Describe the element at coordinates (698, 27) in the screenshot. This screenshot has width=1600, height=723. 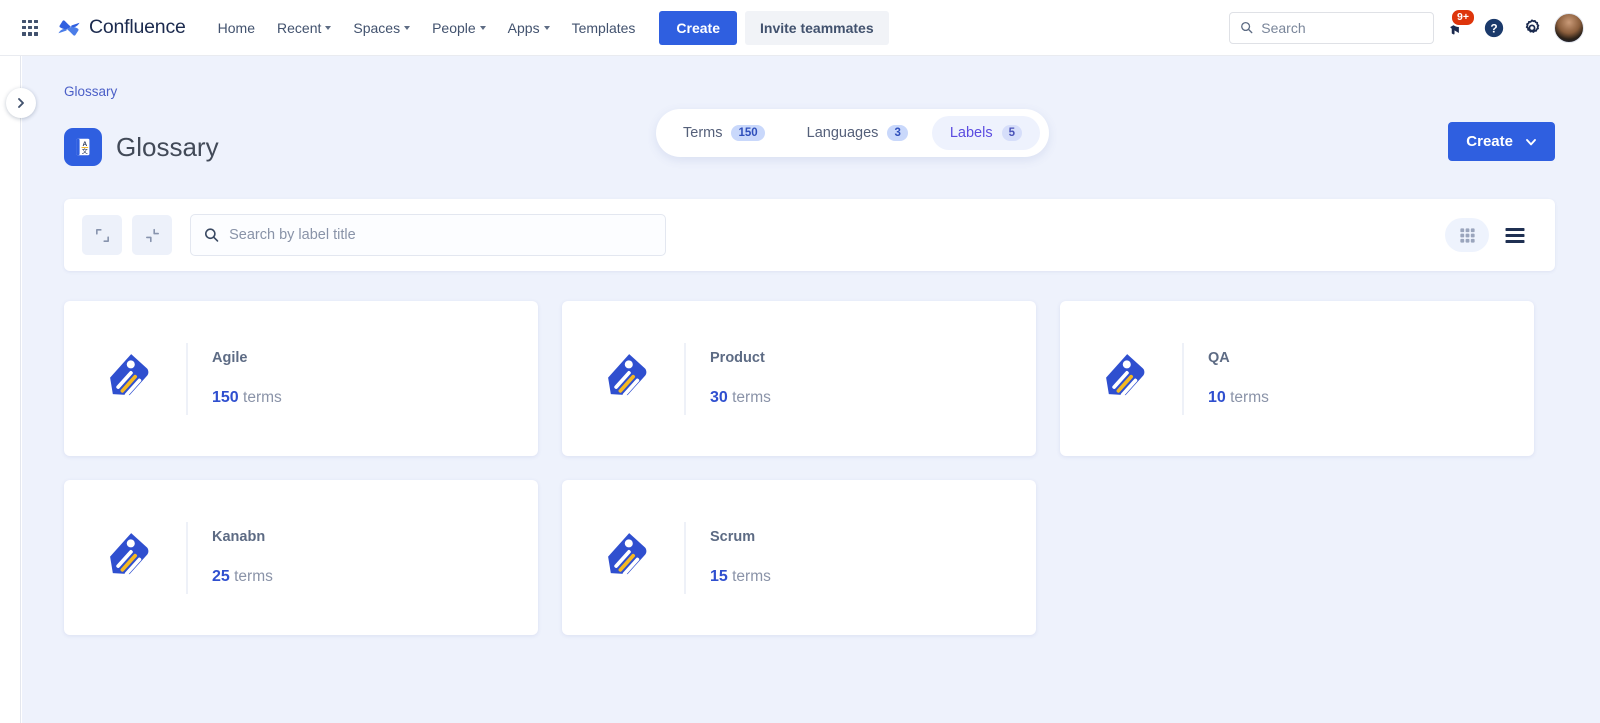
I see `global-create-button: Create` at that location.